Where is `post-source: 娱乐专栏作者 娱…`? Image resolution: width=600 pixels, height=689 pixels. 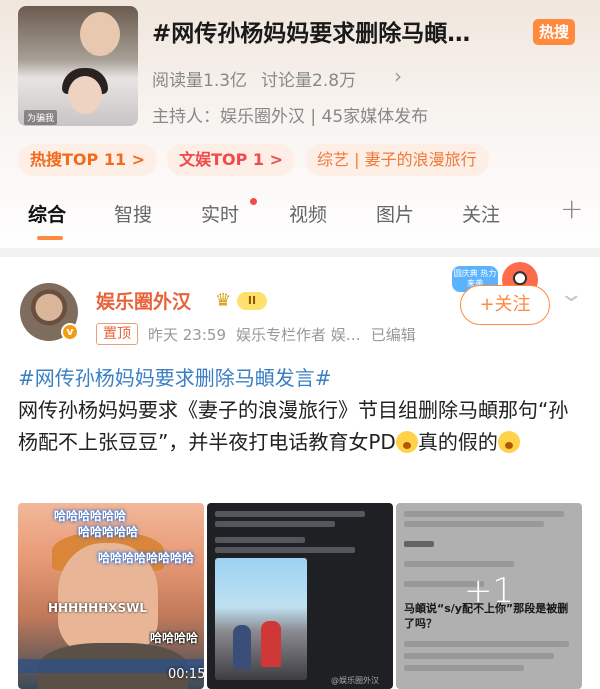
post-source: 娱乐专栏作者 娱… is located at coordinates (298, 334).